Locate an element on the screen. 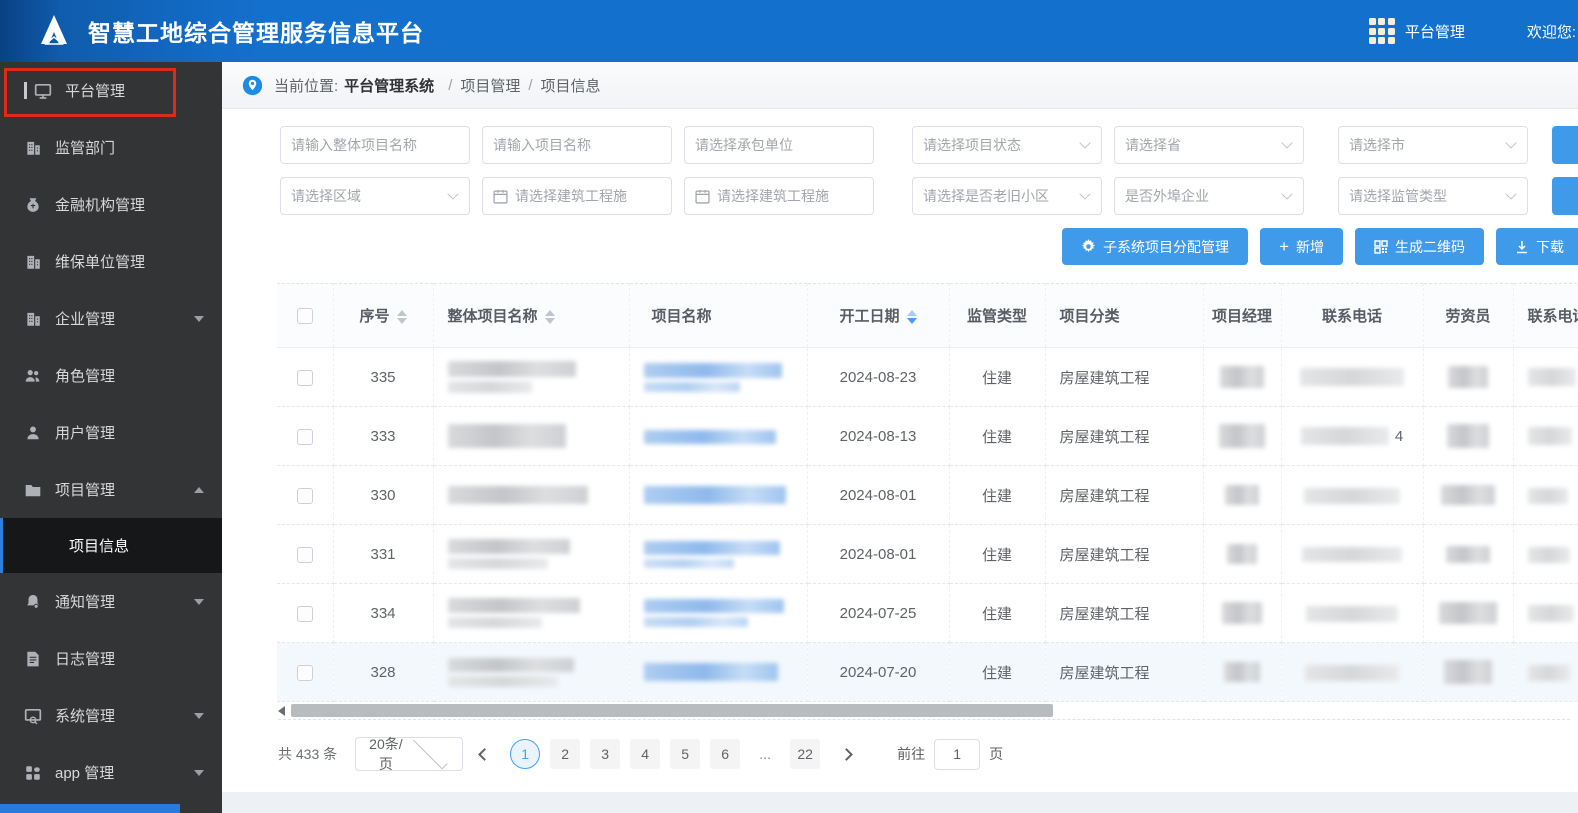 The height and width of the screenshot is (813, 1578). filter-overall-project-name is located at coordinates (375, 145).